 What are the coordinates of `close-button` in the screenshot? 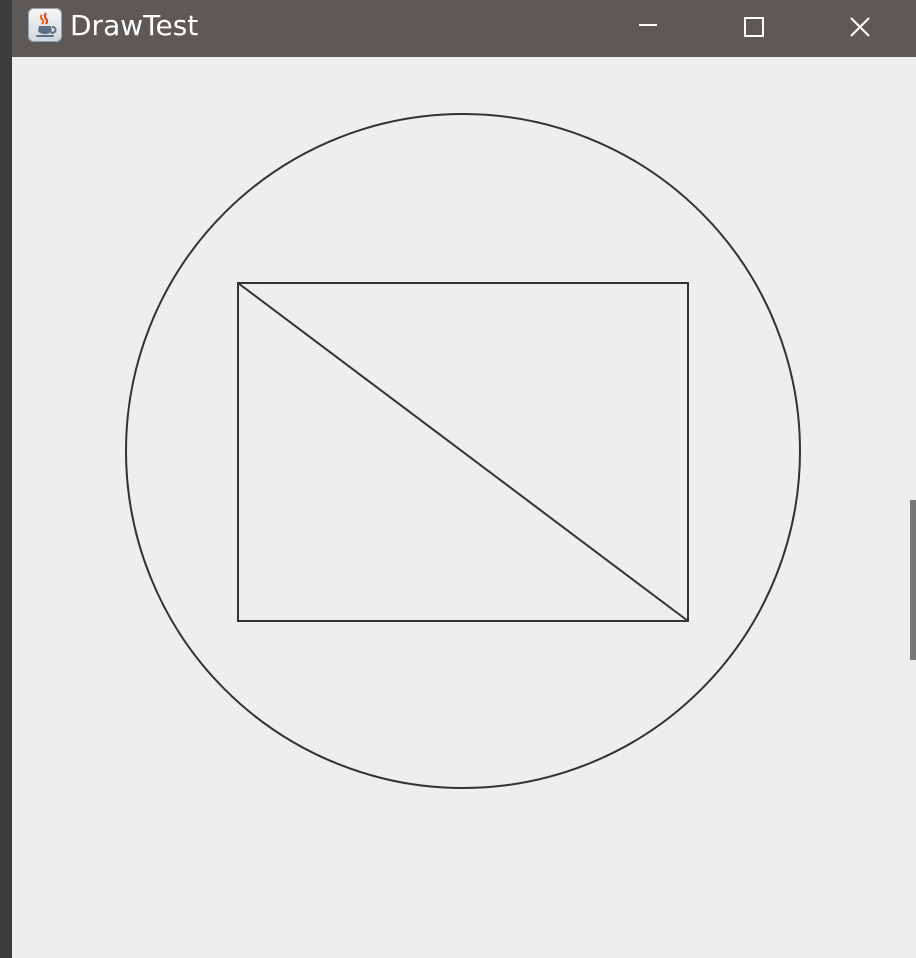 It's located at (860, 25).